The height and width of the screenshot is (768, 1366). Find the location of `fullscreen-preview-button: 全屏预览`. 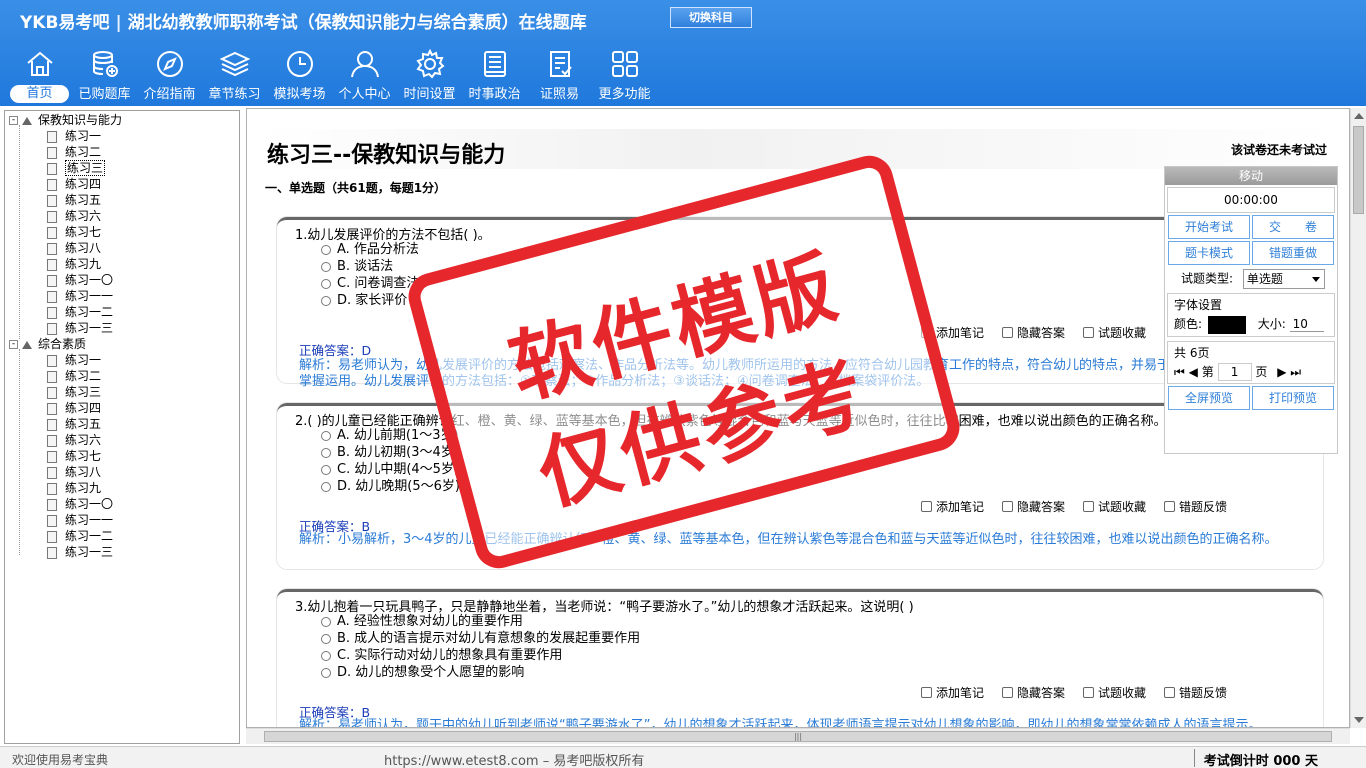

fullscreen-preview-button: 全屏预览 is located at coordinates (1209, 397).